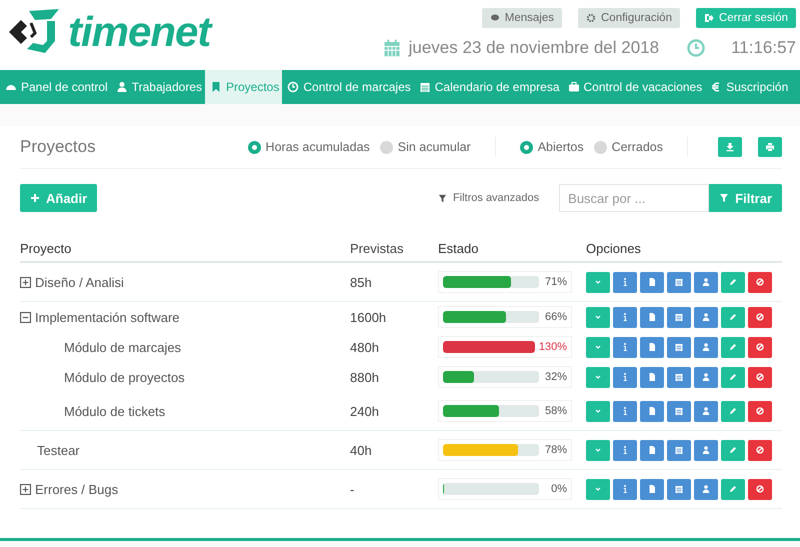  Describe the element at coordinates (369, 317) in the screenshot. I see `planned-hours: 1600h` at that location.